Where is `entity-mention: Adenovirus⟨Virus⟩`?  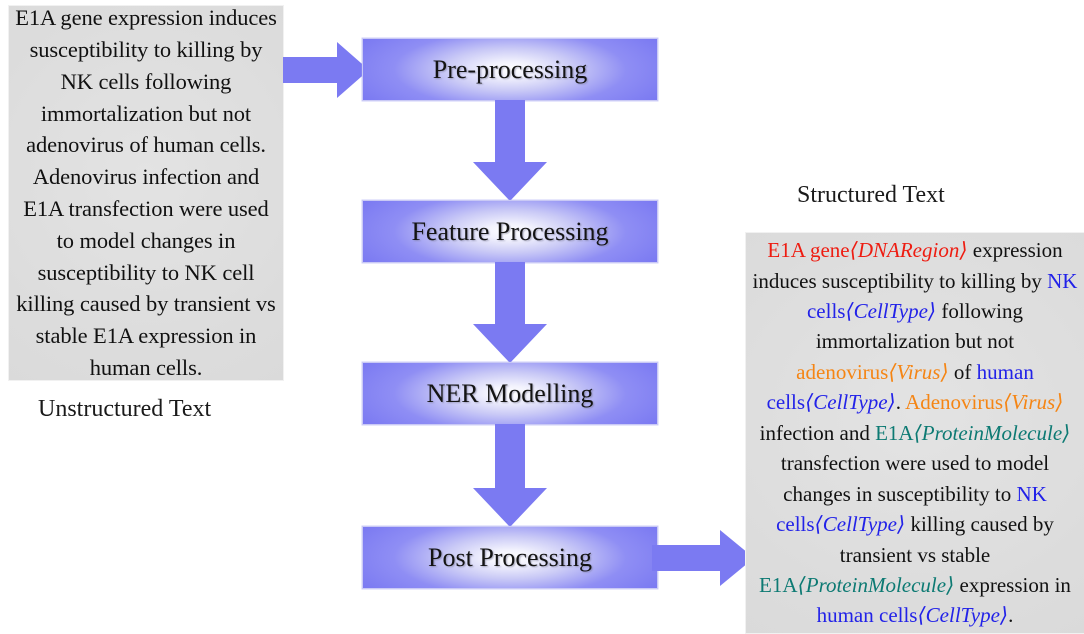 entity-mention: Adenovirus⟨Virus⟩ is located at coordinates (984, 402).